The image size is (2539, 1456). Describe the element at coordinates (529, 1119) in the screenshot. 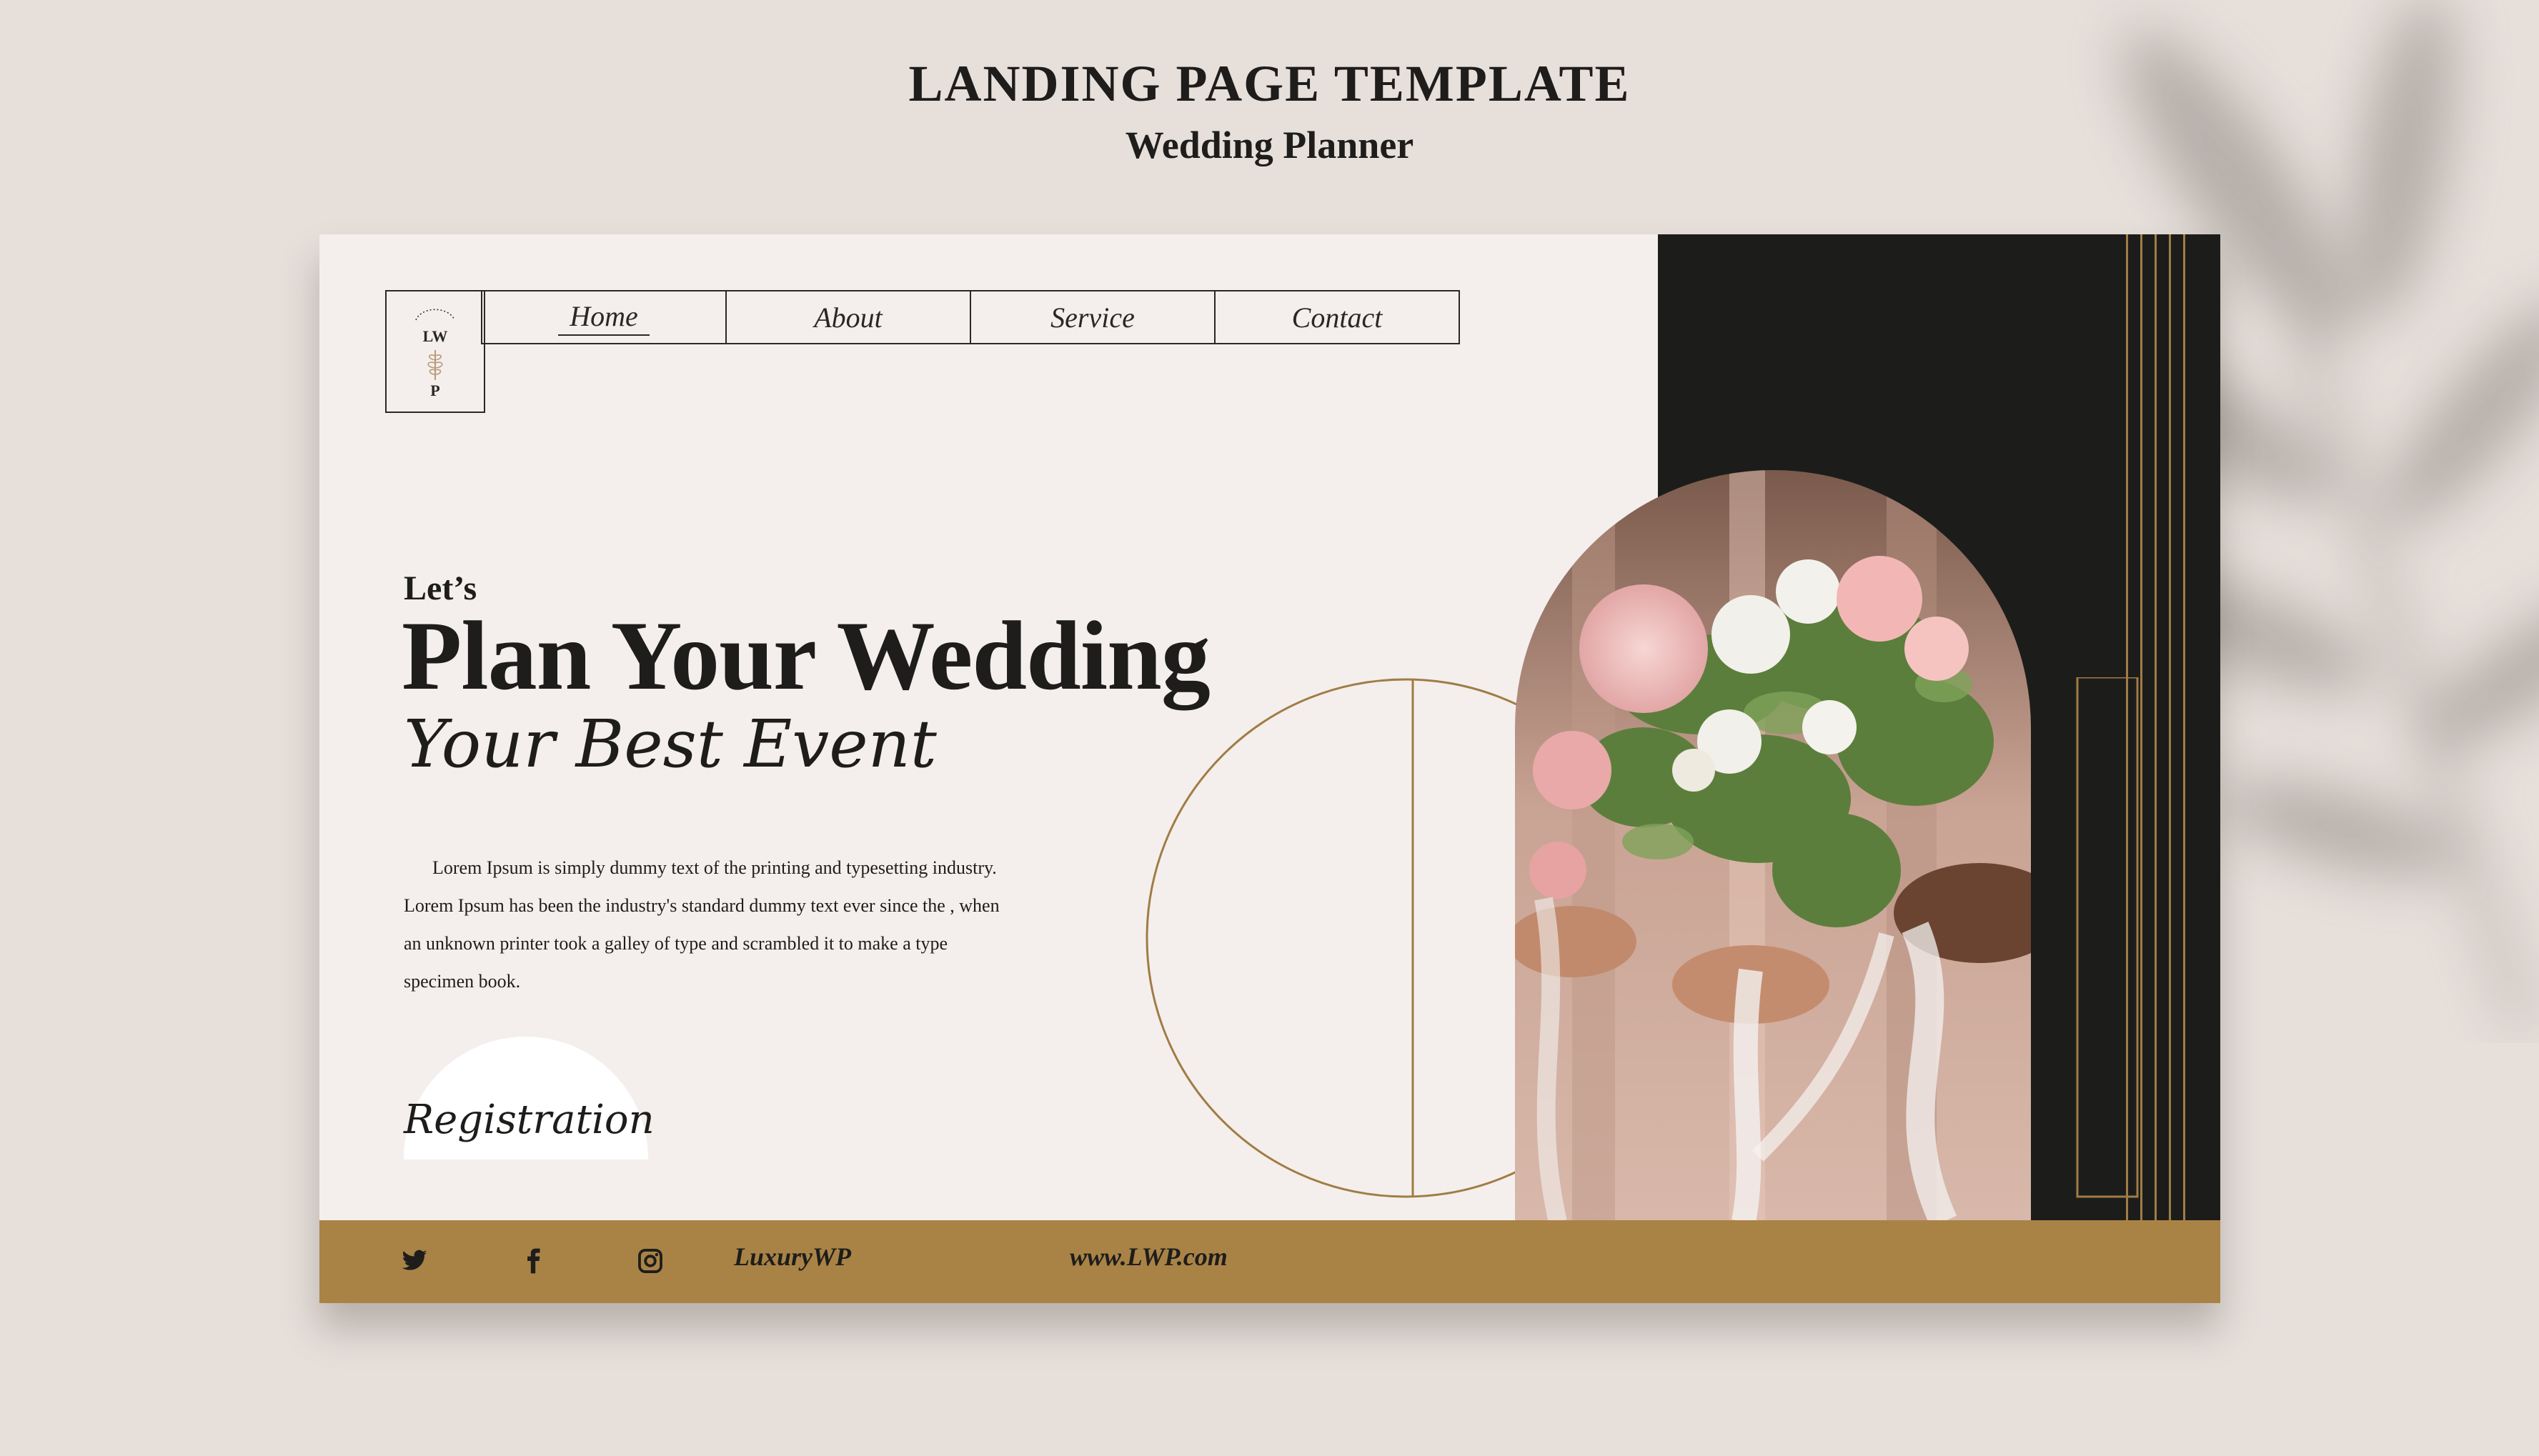

I see `registration-label: Registration` at that location.